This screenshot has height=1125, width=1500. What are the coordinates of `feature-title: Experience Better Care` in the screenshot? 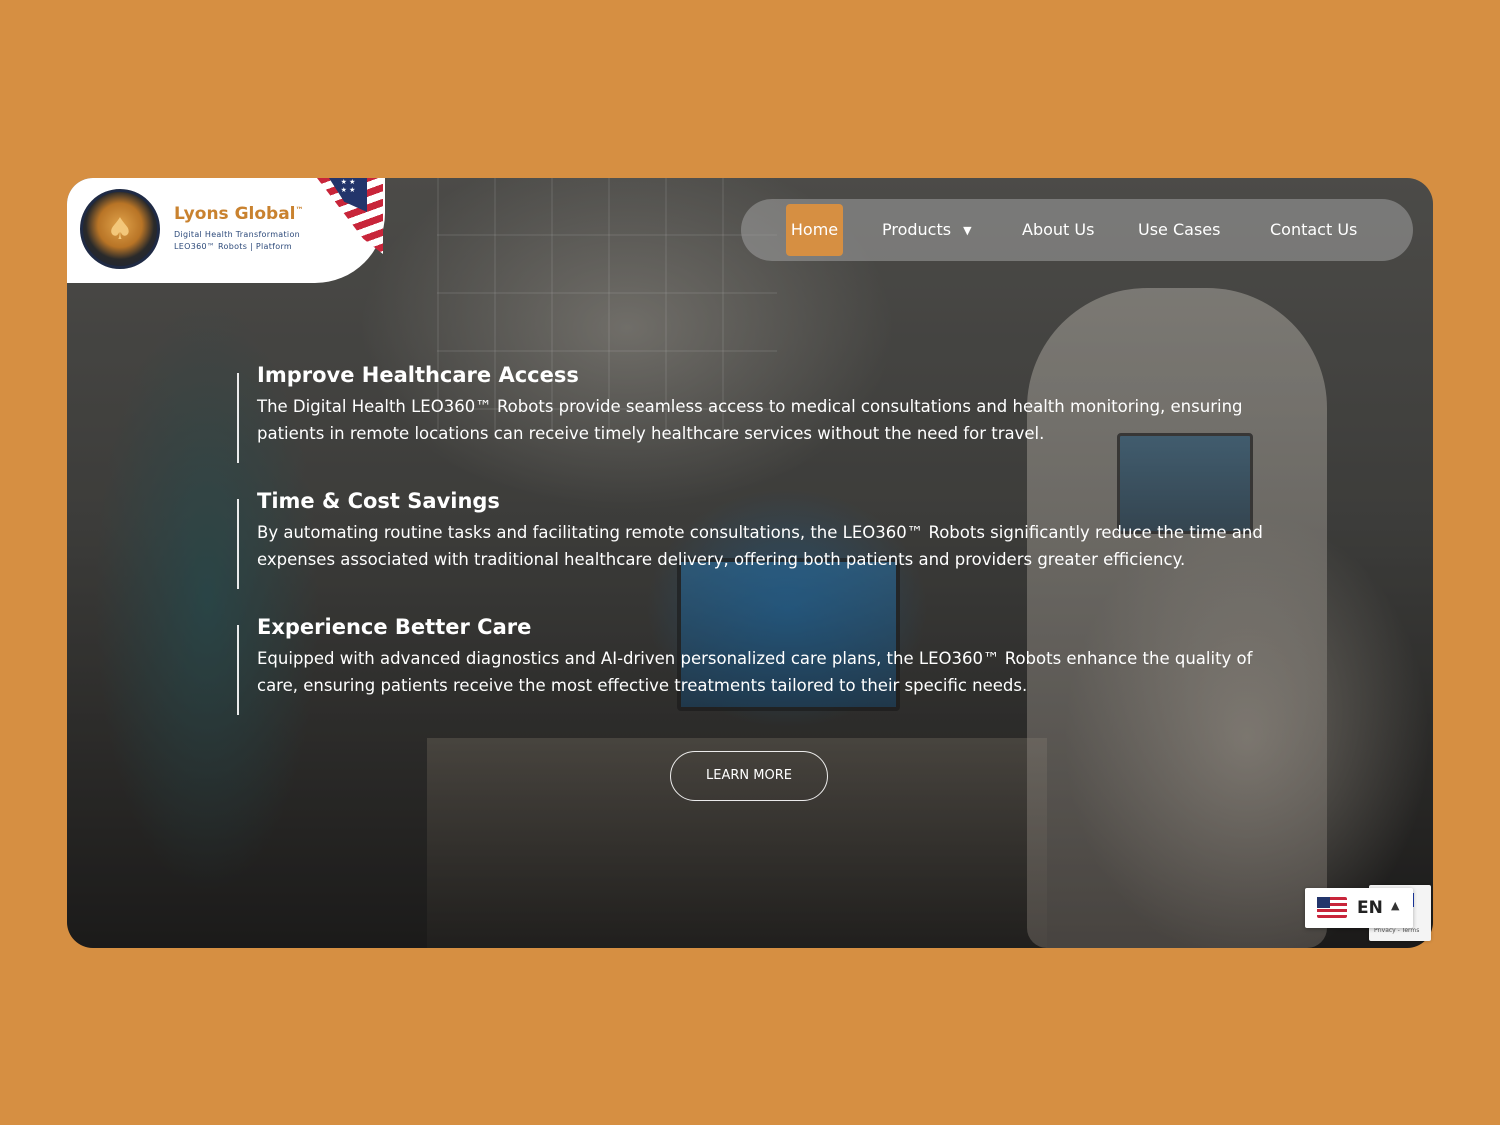 It's located at (394, 627).